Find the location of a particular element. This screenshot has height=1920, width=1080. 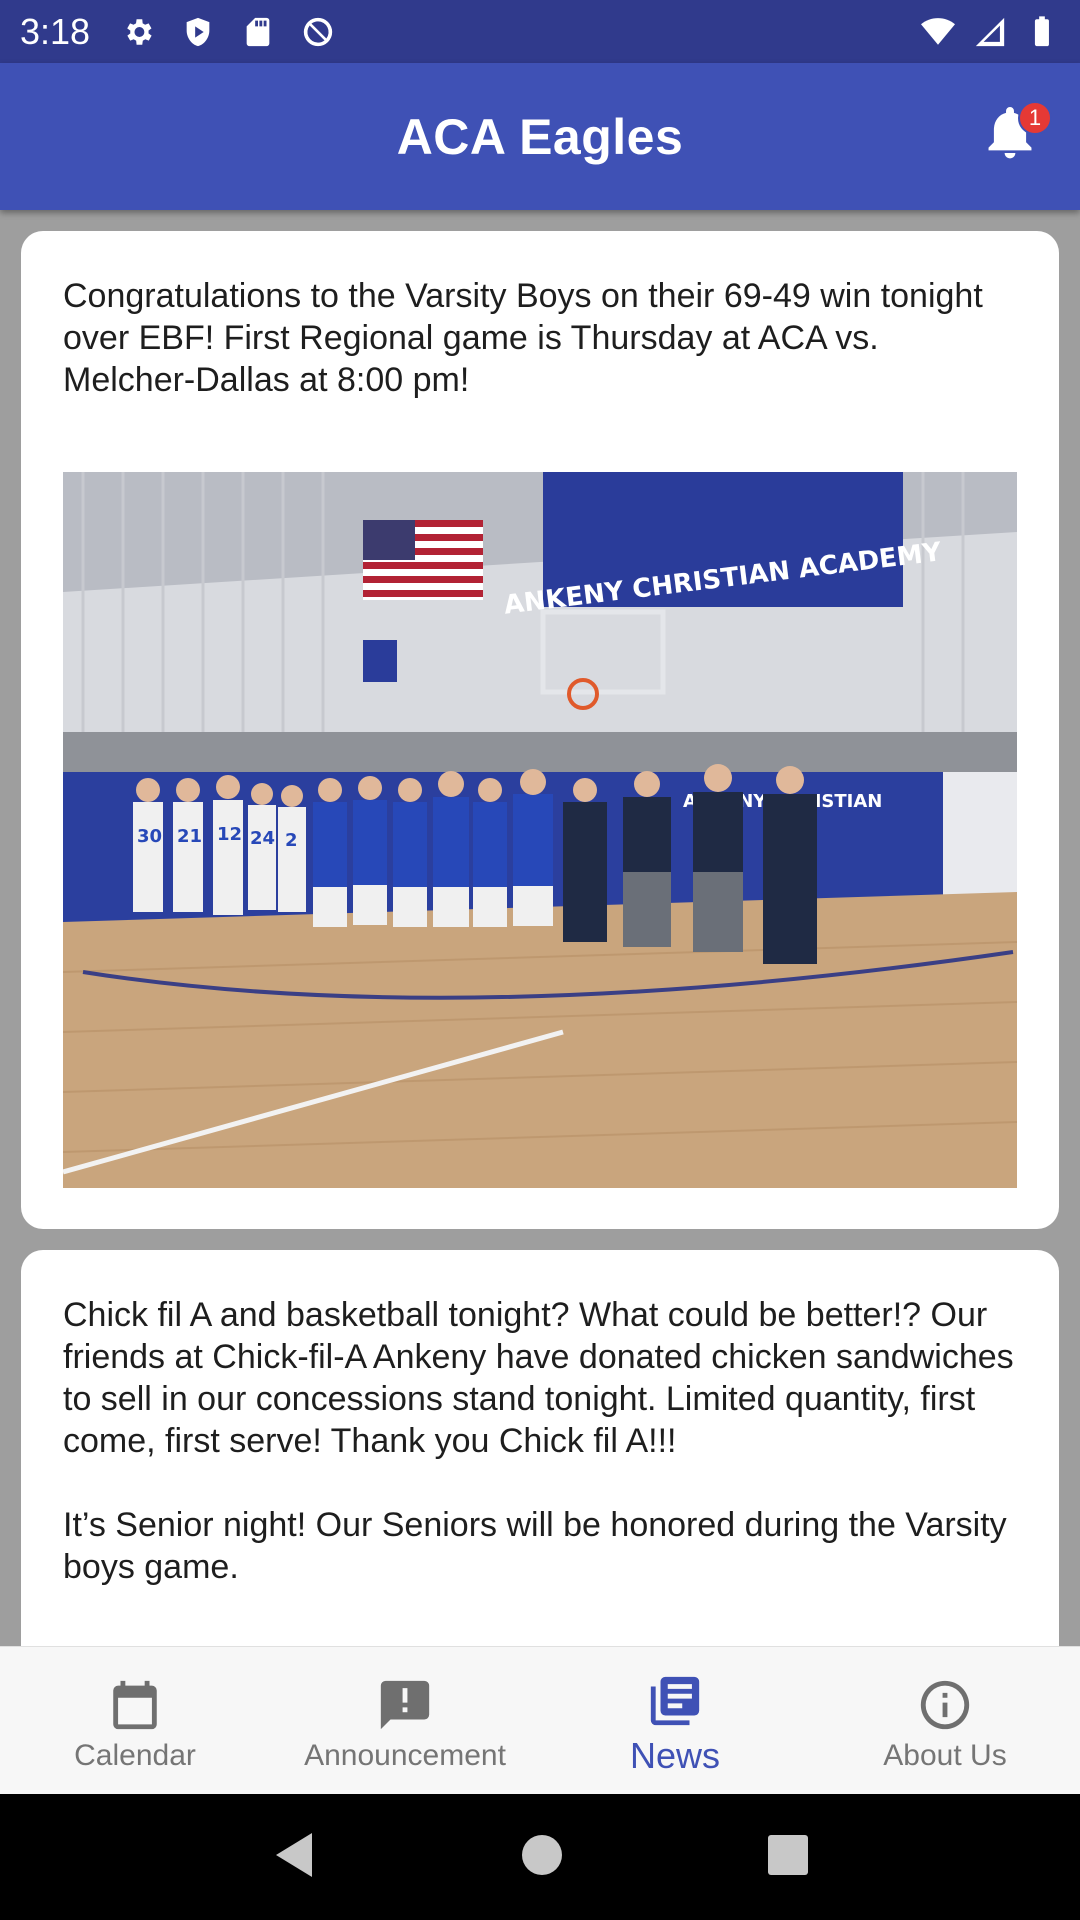

sd-card-icon is located at coordinates (258, 32).